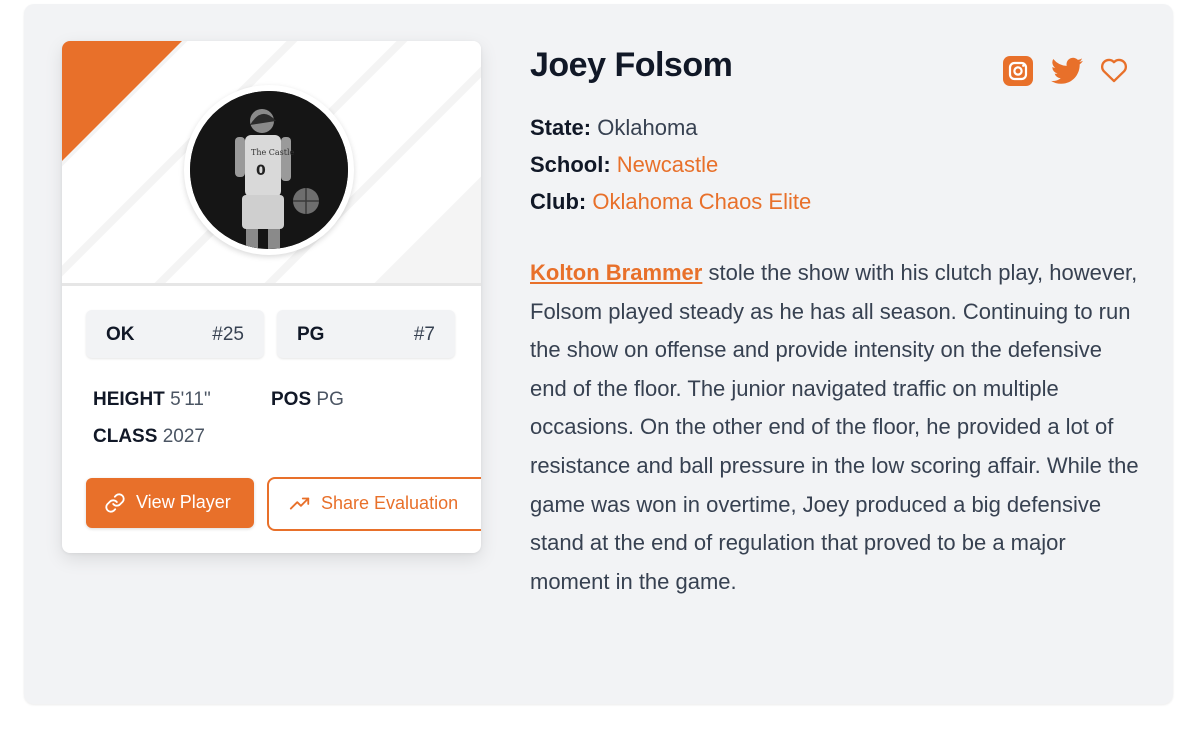 The height and width of the screenshot is (730, 1200). I want to click on club-line: Club: Oklahoma Chaos Elite, so click(670, 202).